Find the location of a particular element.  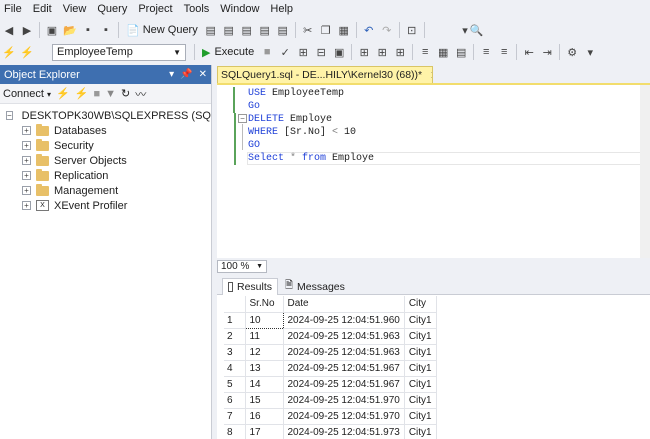

open-file-icon: 📂 is located at coordinates (70, 30).